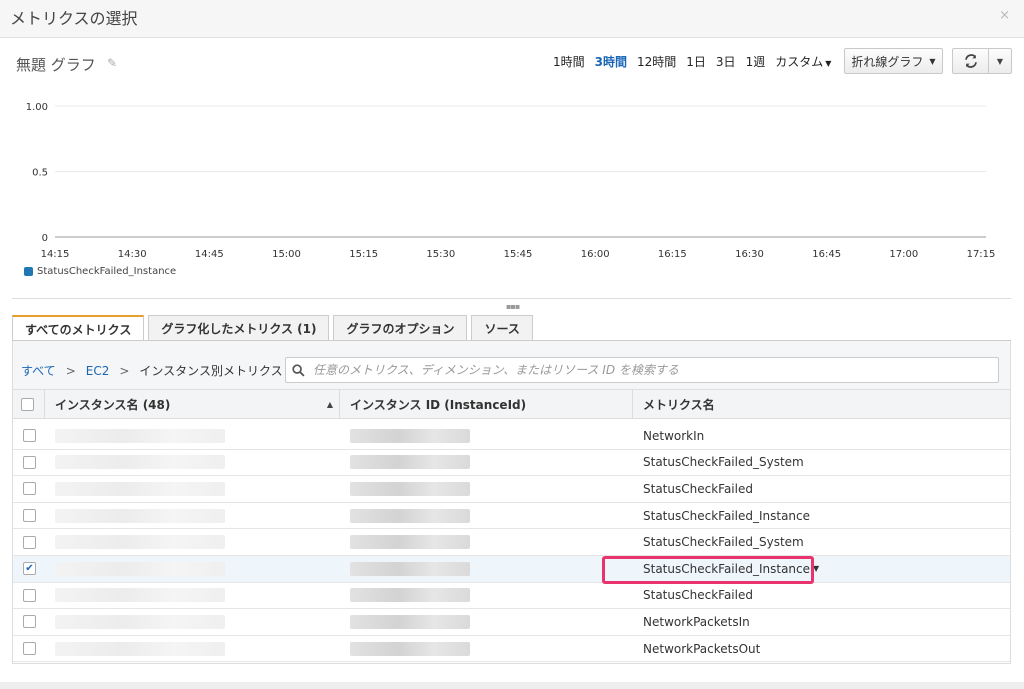 The height and width of the screenshot is (689, 1024). I want to click on column-instance-id: インスタンス ID (InstanceId), so click(486, 404).